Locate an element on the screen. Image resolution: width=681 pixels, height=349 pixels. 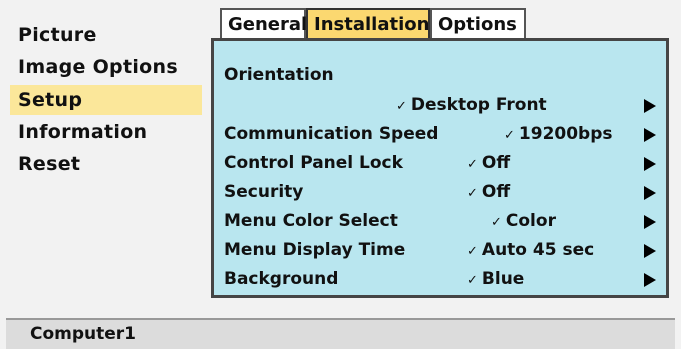
orientation-label: Orientation is located at coordinates (279, 75).